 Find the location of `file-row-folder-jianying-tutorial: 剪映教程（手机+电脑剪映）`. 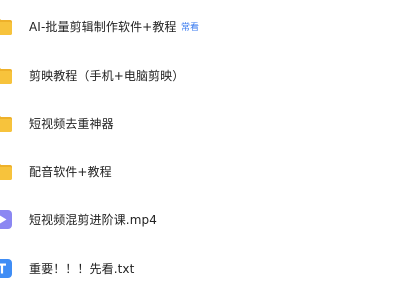

file-row-folder-jianying-tutorial: 剪映教程（手机+电脑剪映） is located at coordinates (200, 75).